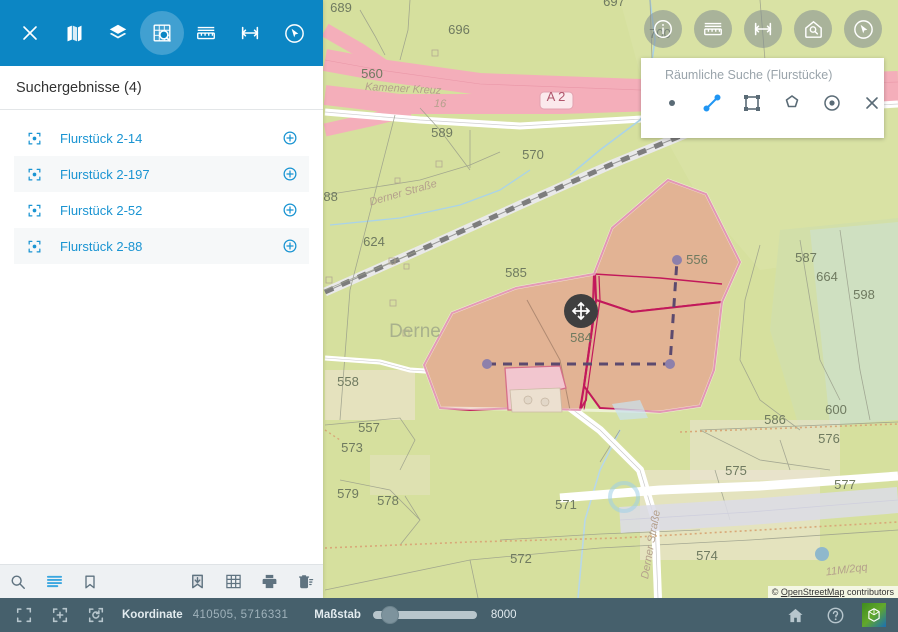 Image resolution: width=898 pixels, height=632 pixels. I want to click on list-item-label: Flurstück 2-88, so click(163, 246).